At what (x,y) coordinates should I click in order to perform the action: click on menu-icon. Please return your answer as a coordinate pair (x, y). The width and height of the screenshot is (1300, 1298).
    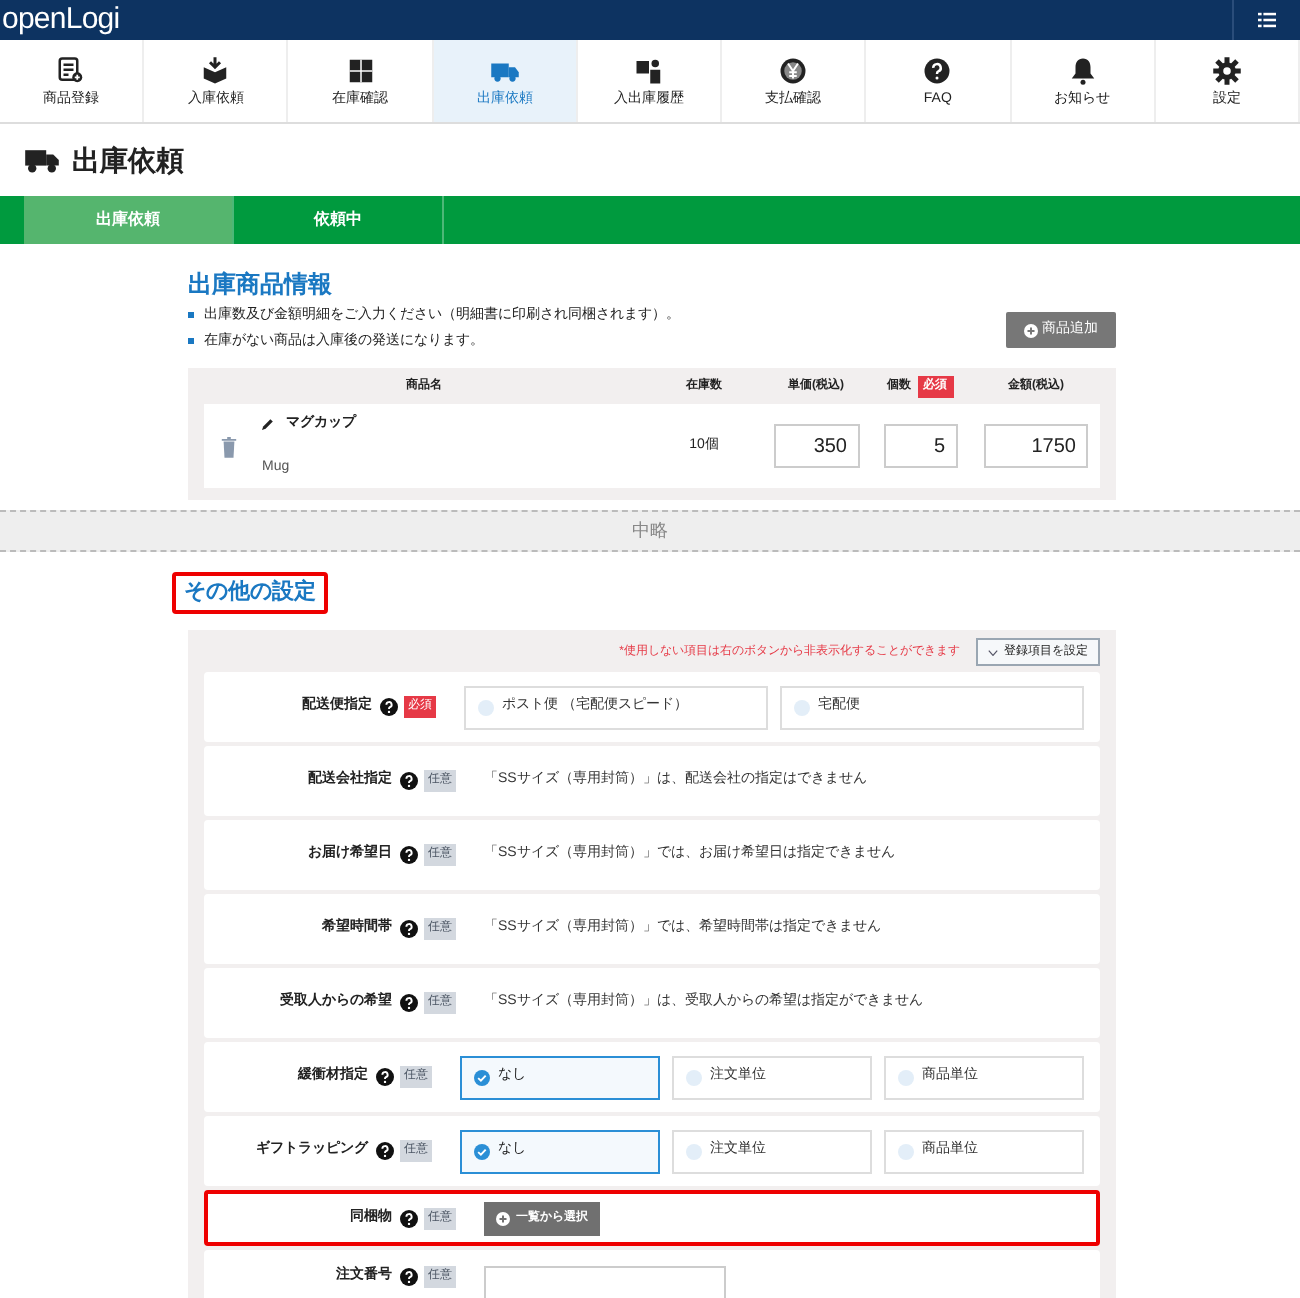
    Looking at the image, I should click on (1267, 20).